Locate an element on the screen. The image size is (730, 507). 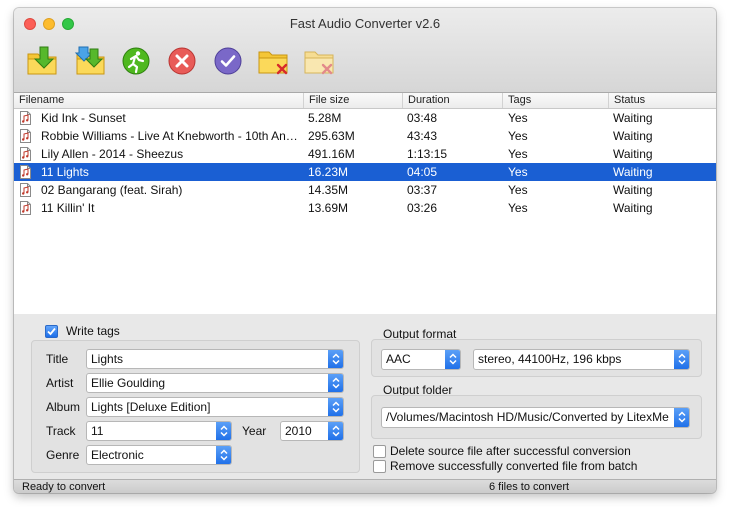
cell-size: 491.16M is located at coordinates (331, 154).